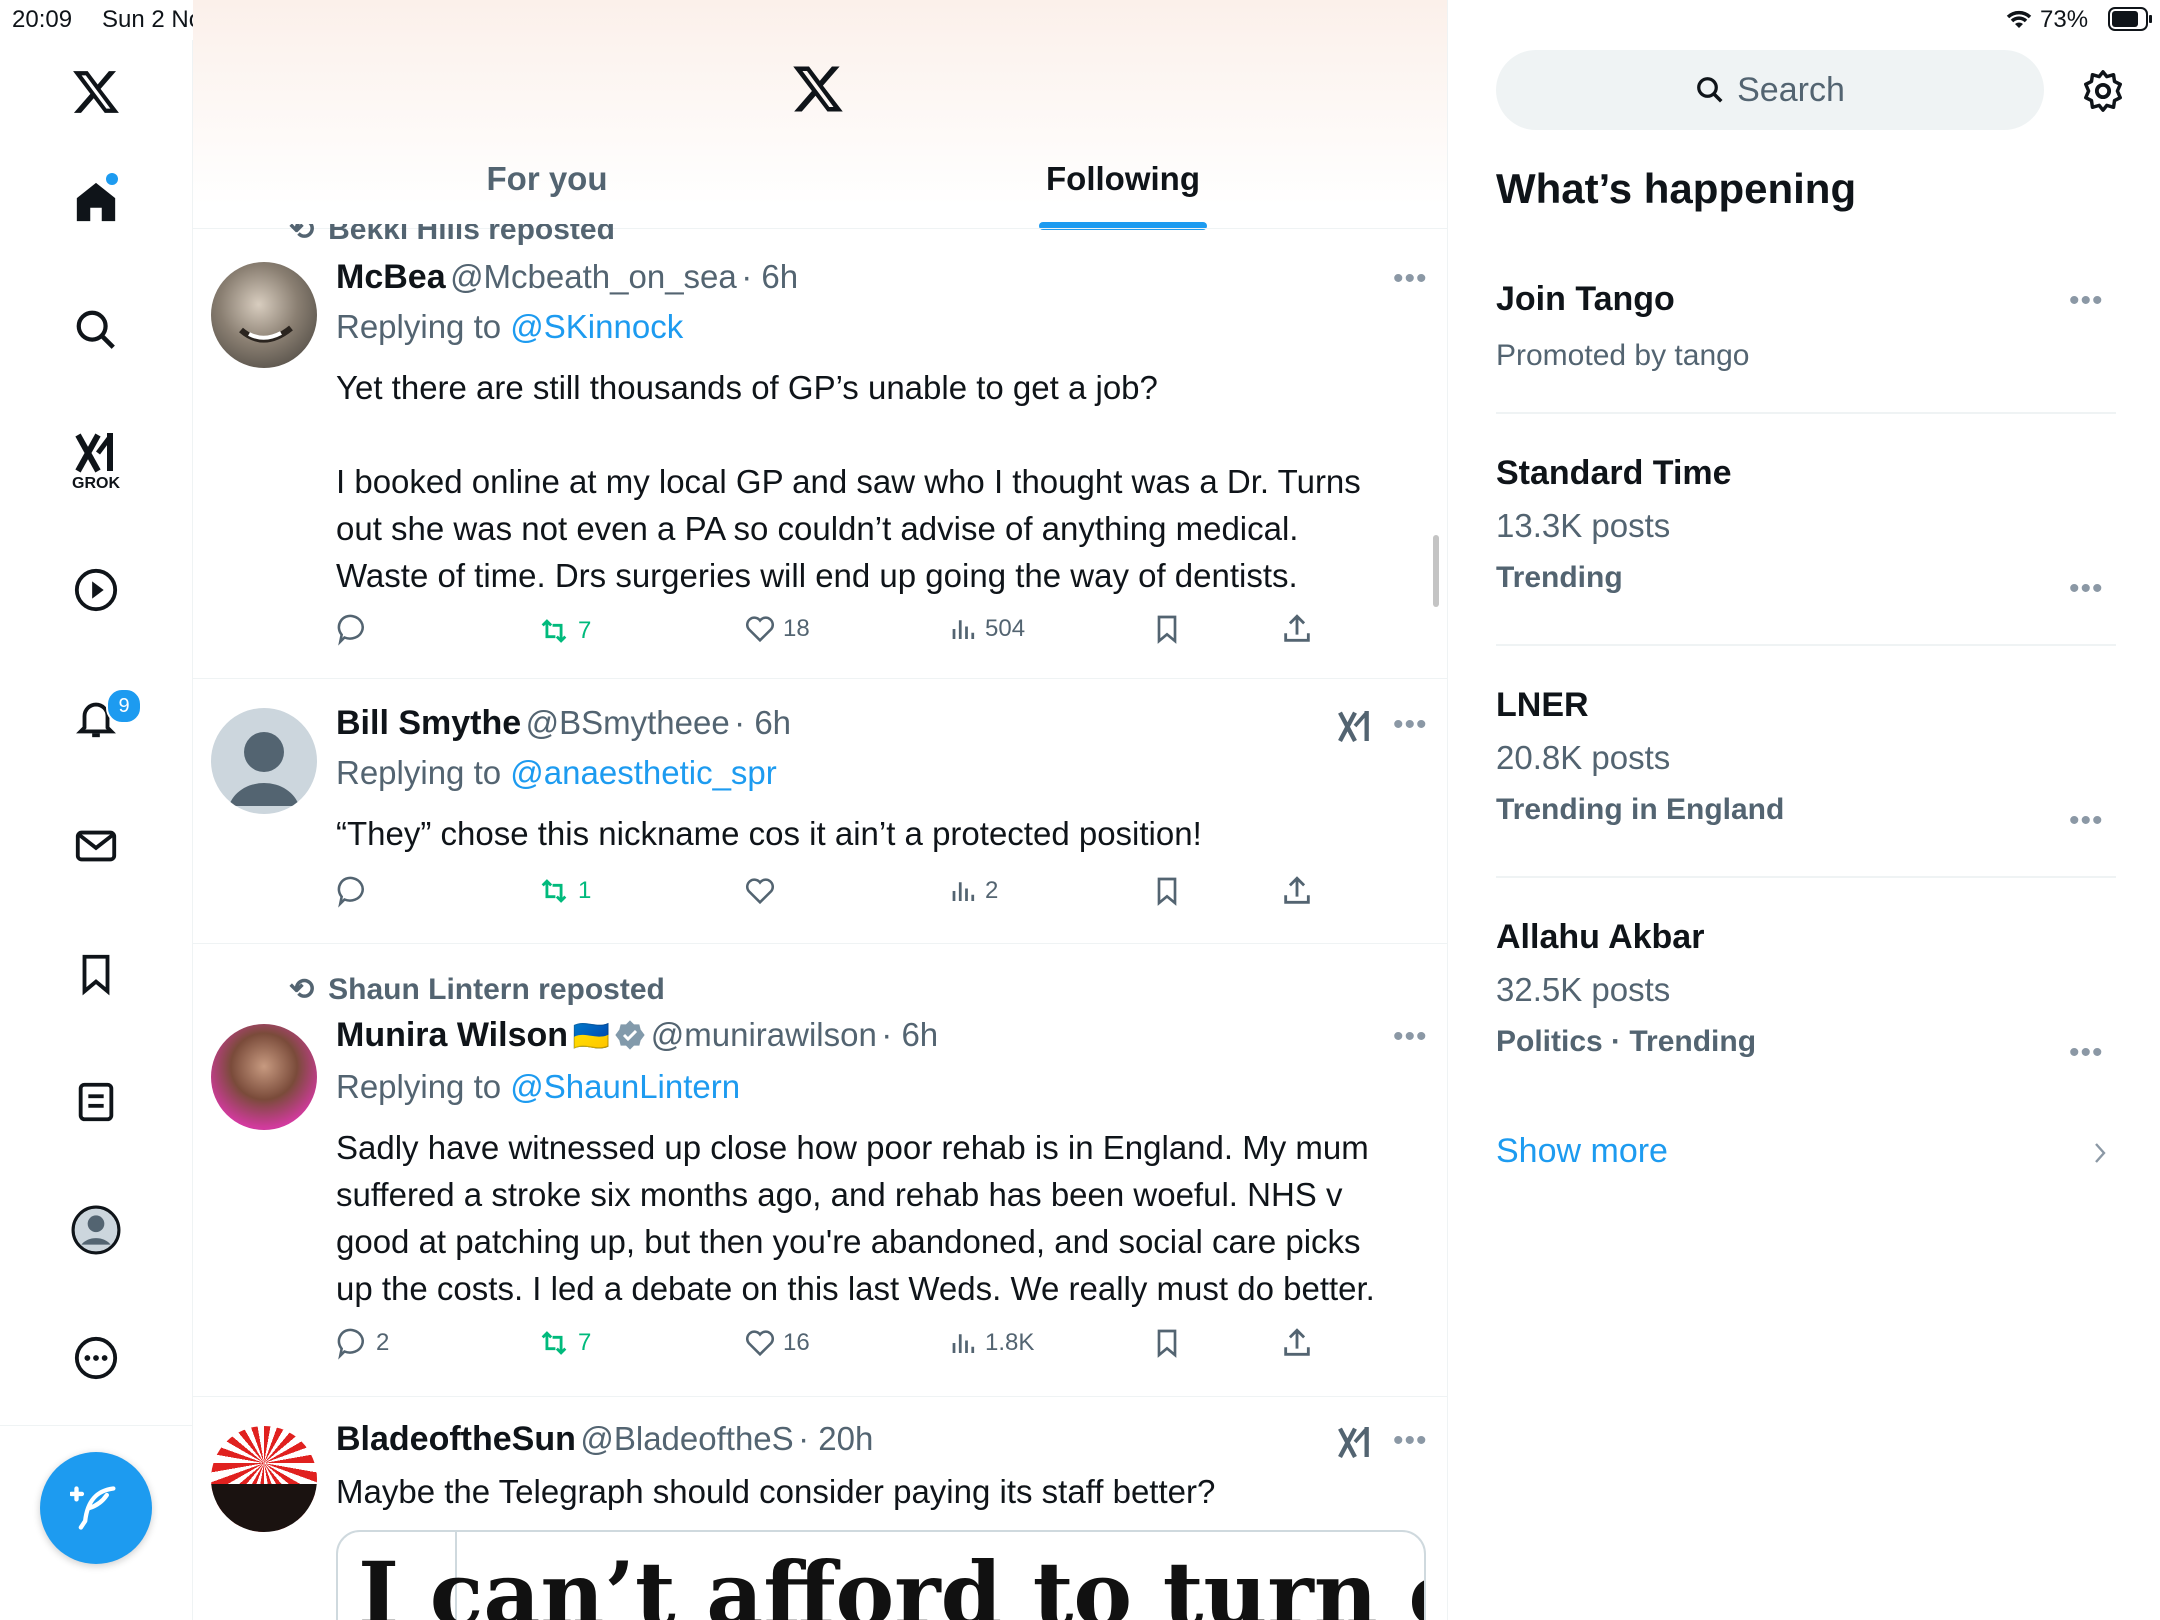 The height and width of the screenshot is (1620, 2160). What do you see at coordinates (554, 631) in the screenshot?
I see `repost-icon` at bounding box center [554, 631].